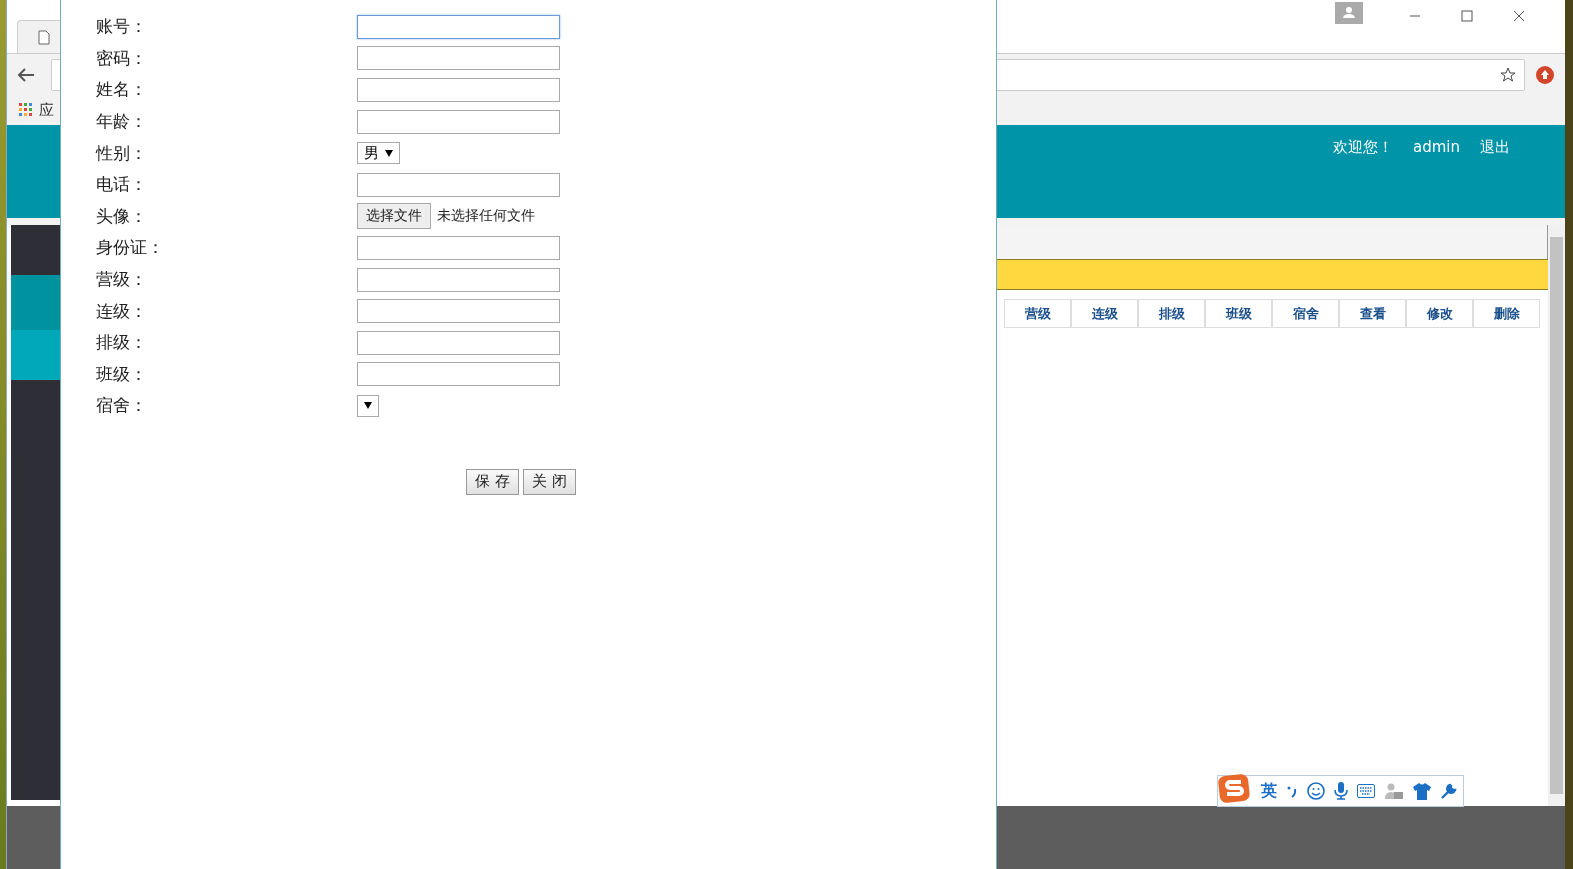 This screenshot has width=1573, height=869. I want to click on field-label: 身份证：, so click(130, 248).